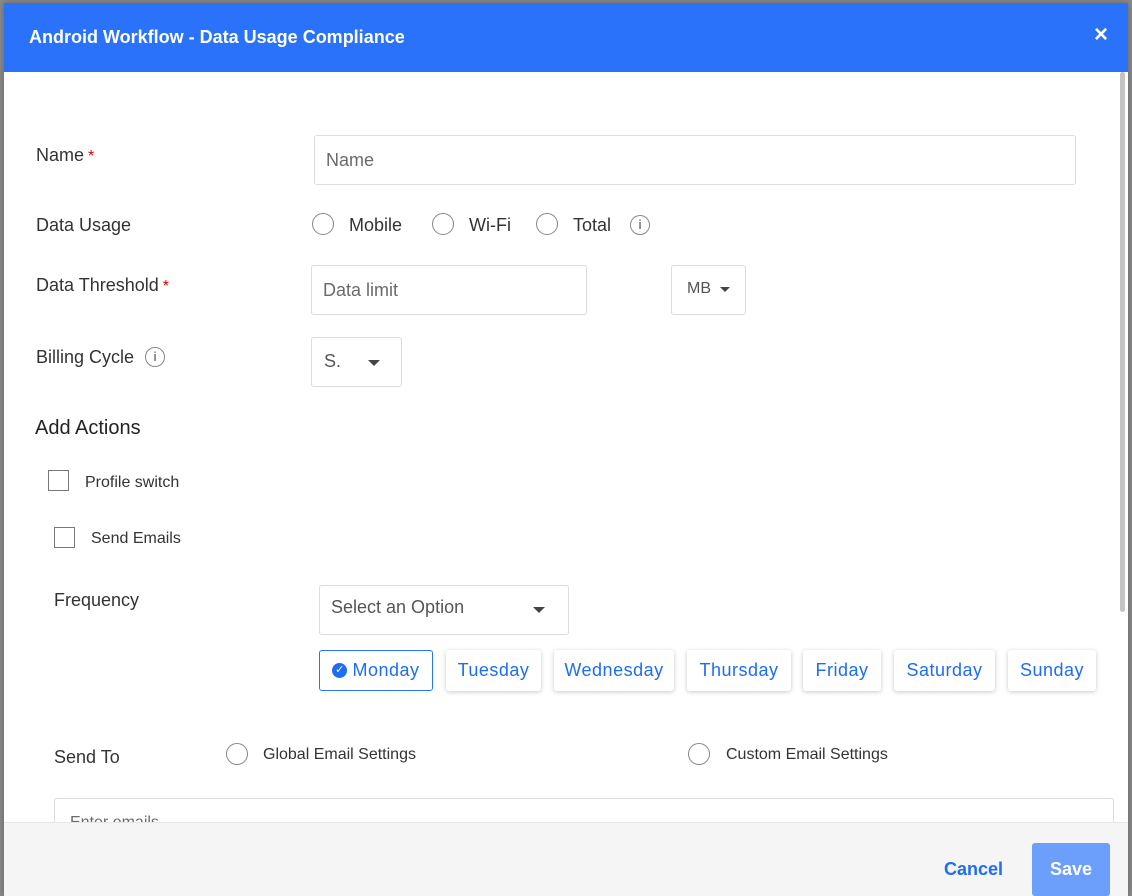 The image size is (1132, 896). Describe the element at coordinates (592, 225) in the screenshot. I see `radio-total-label: Total` at that location.